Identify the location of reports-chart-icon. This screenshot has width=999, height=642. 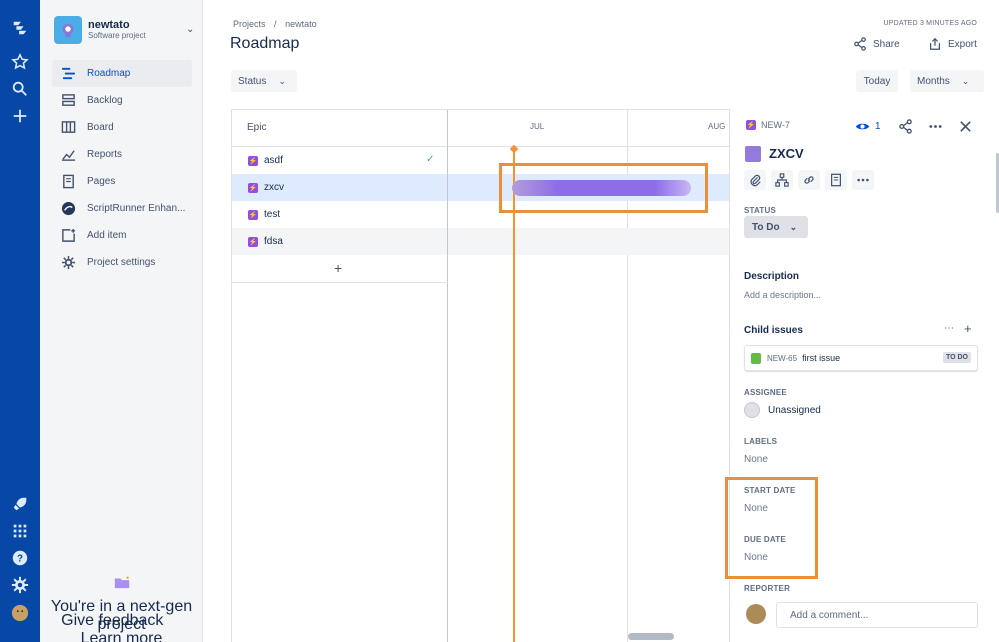
(68, 155).